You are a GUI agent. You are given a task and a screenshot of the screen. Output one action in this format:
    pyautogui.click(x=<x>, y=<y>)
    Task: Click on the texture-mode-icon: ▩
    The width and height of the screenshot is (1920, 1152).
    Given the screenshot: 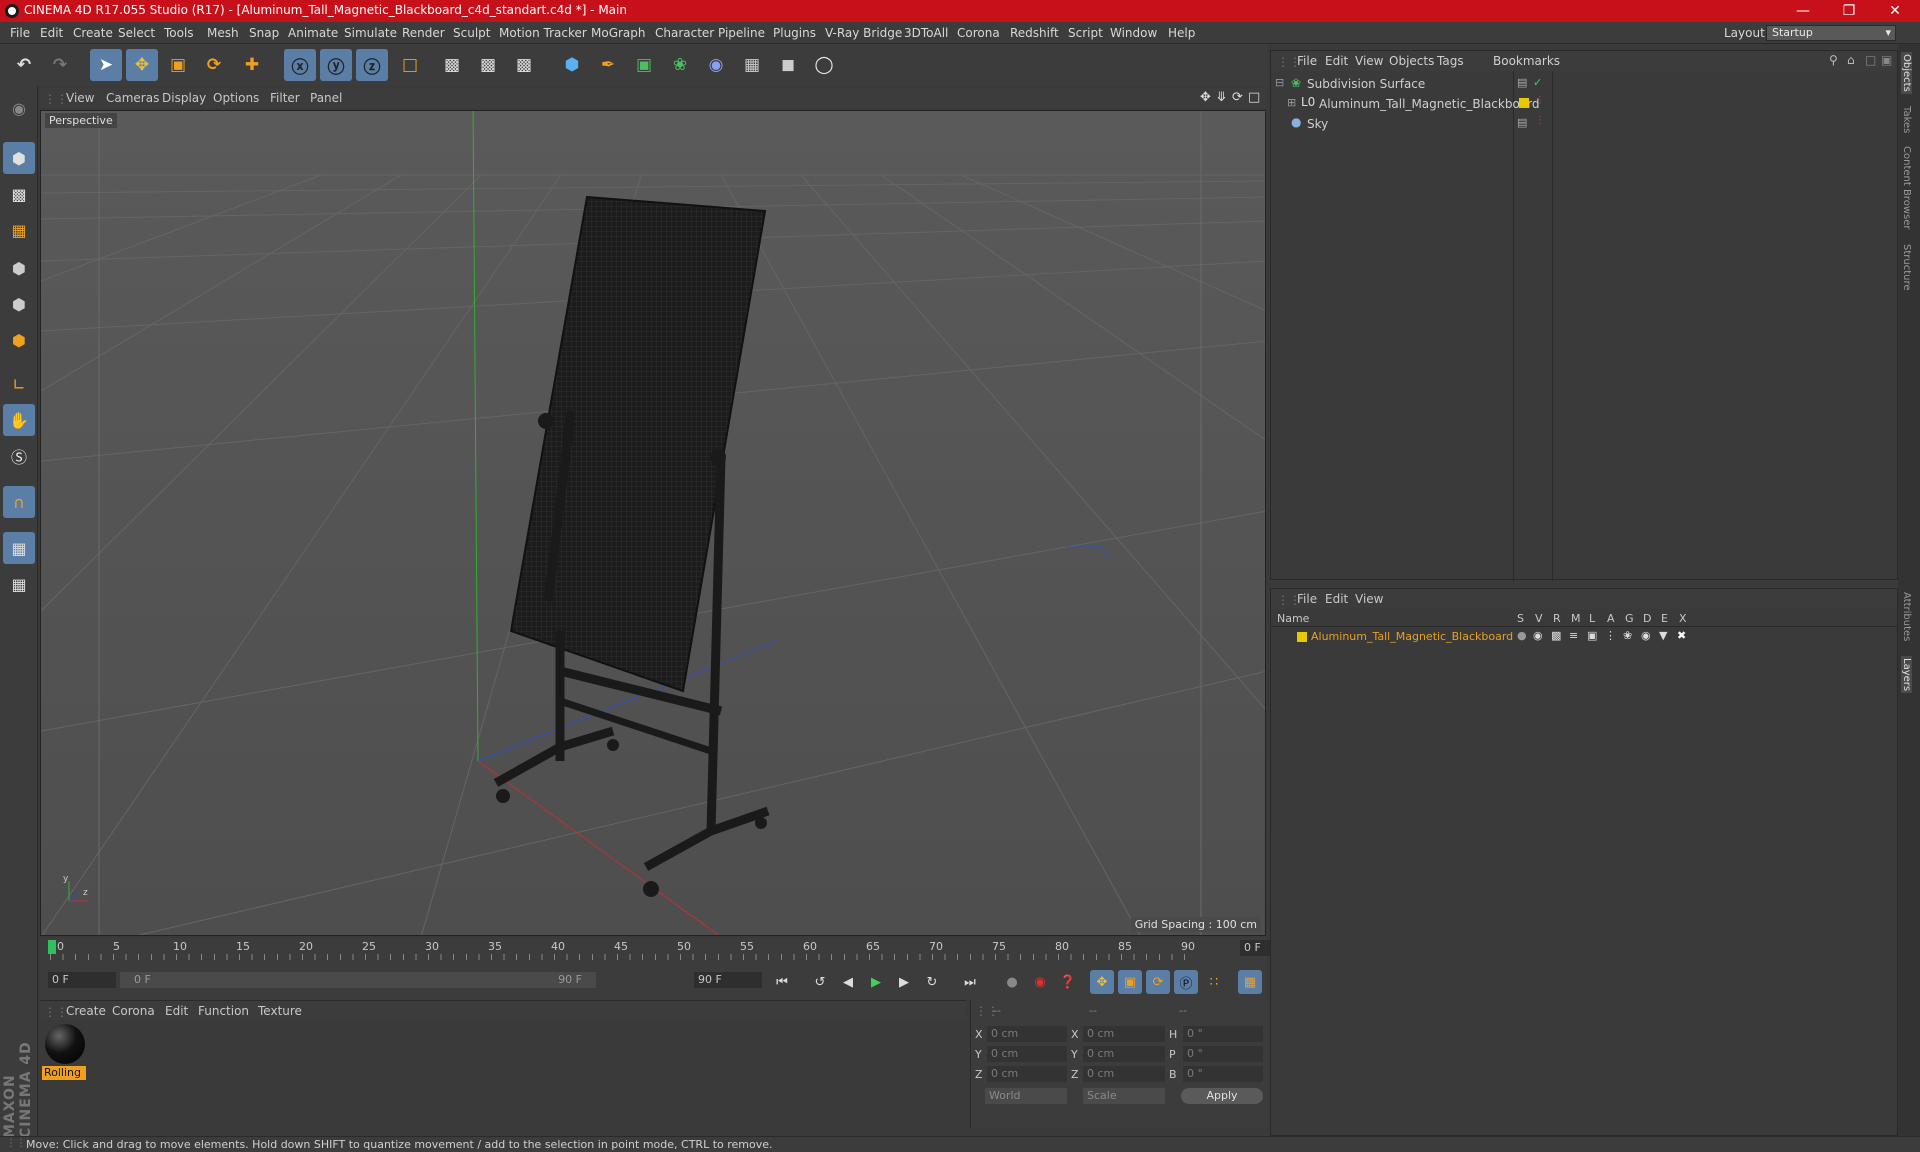 What is the action you would take?
    pyautogui.click(x=19, y=194)
    